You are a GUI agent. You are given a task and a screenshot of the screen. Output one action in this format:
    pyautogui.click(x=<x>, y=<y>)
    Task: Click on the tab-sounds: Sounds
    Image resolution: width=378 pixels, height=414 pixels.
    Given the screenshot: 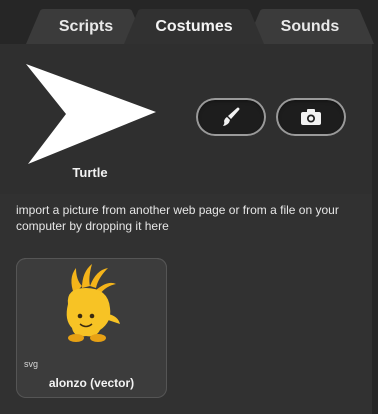 What is the action you would take?
    pyautogui.click(x=310, y=26)
    